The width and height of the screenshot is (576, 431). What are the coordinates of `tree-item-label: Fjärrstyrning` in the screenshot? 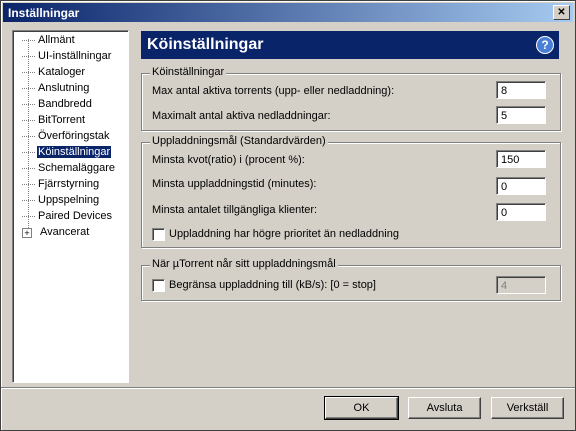 It's located at (68, 184).